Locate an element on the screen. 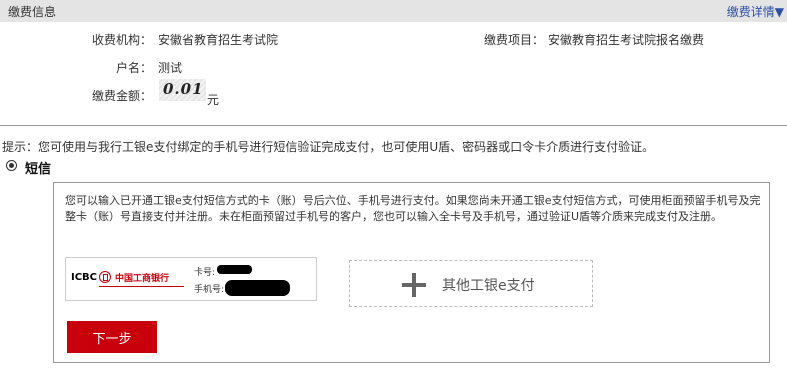  section-title: 缴费信息 is located at coordinates (32, 12).